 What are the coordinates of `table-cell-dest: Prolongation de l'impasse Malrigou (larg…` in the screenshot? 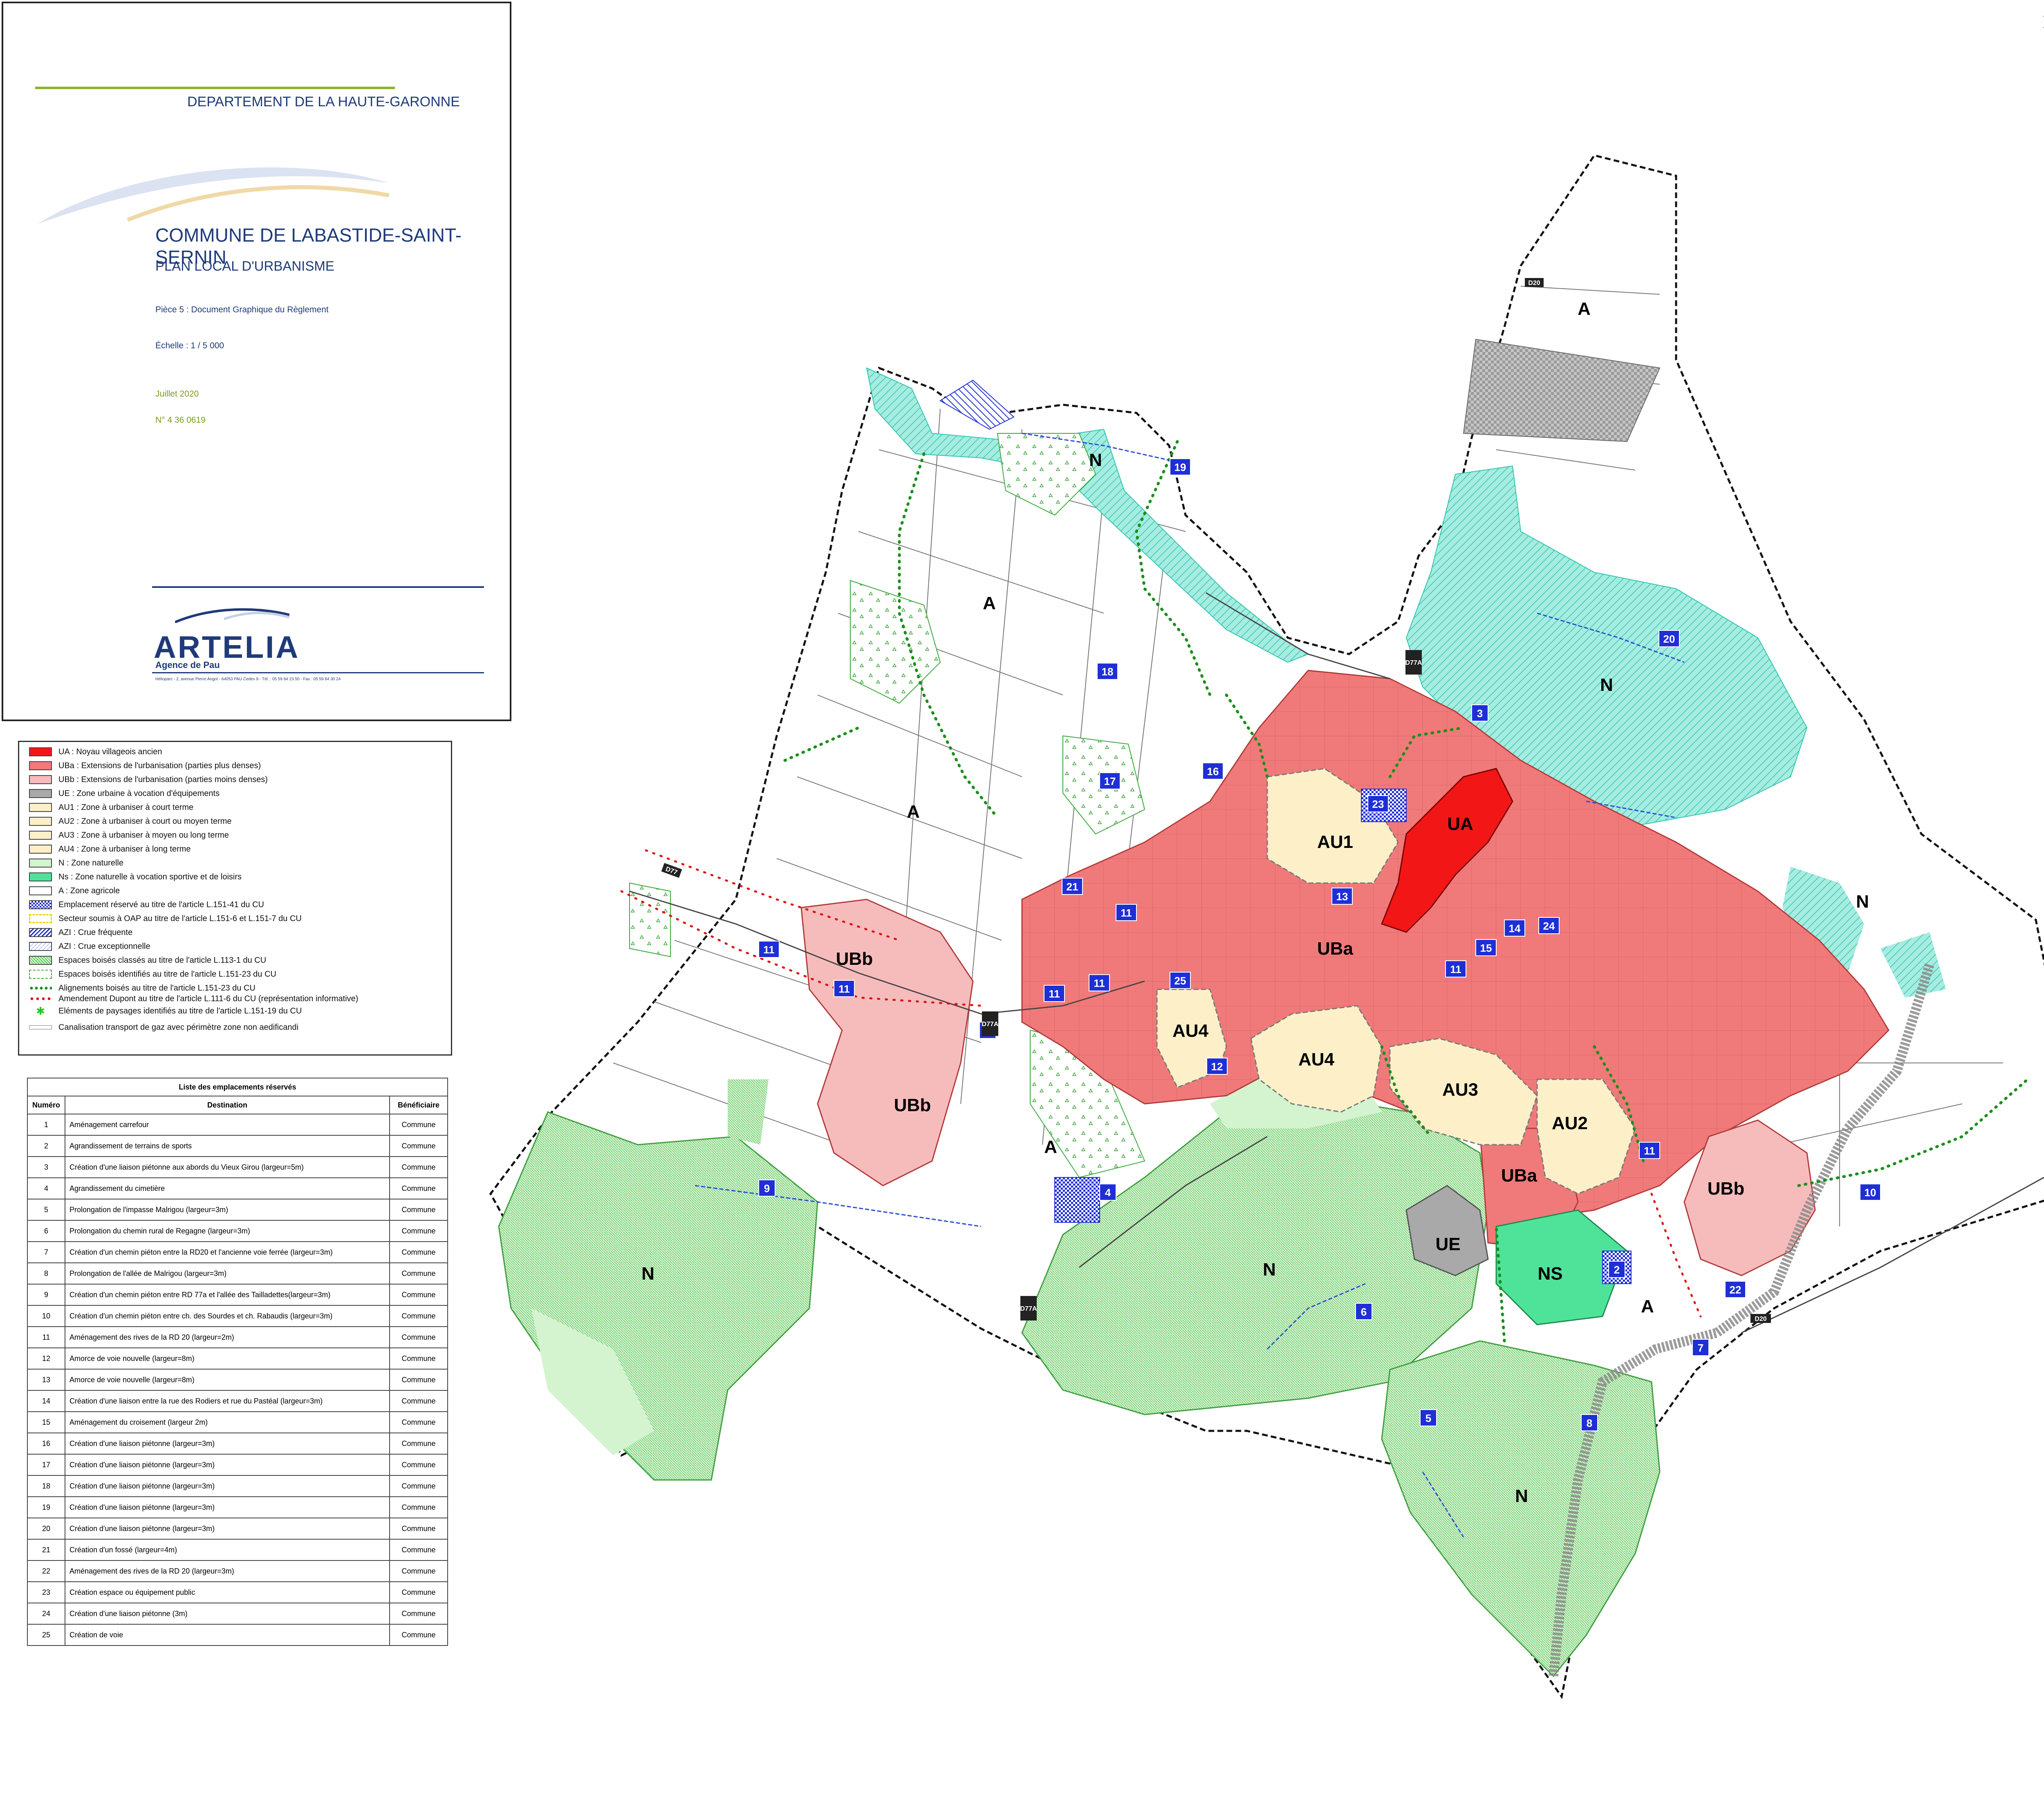 It's located at (227, 1210).